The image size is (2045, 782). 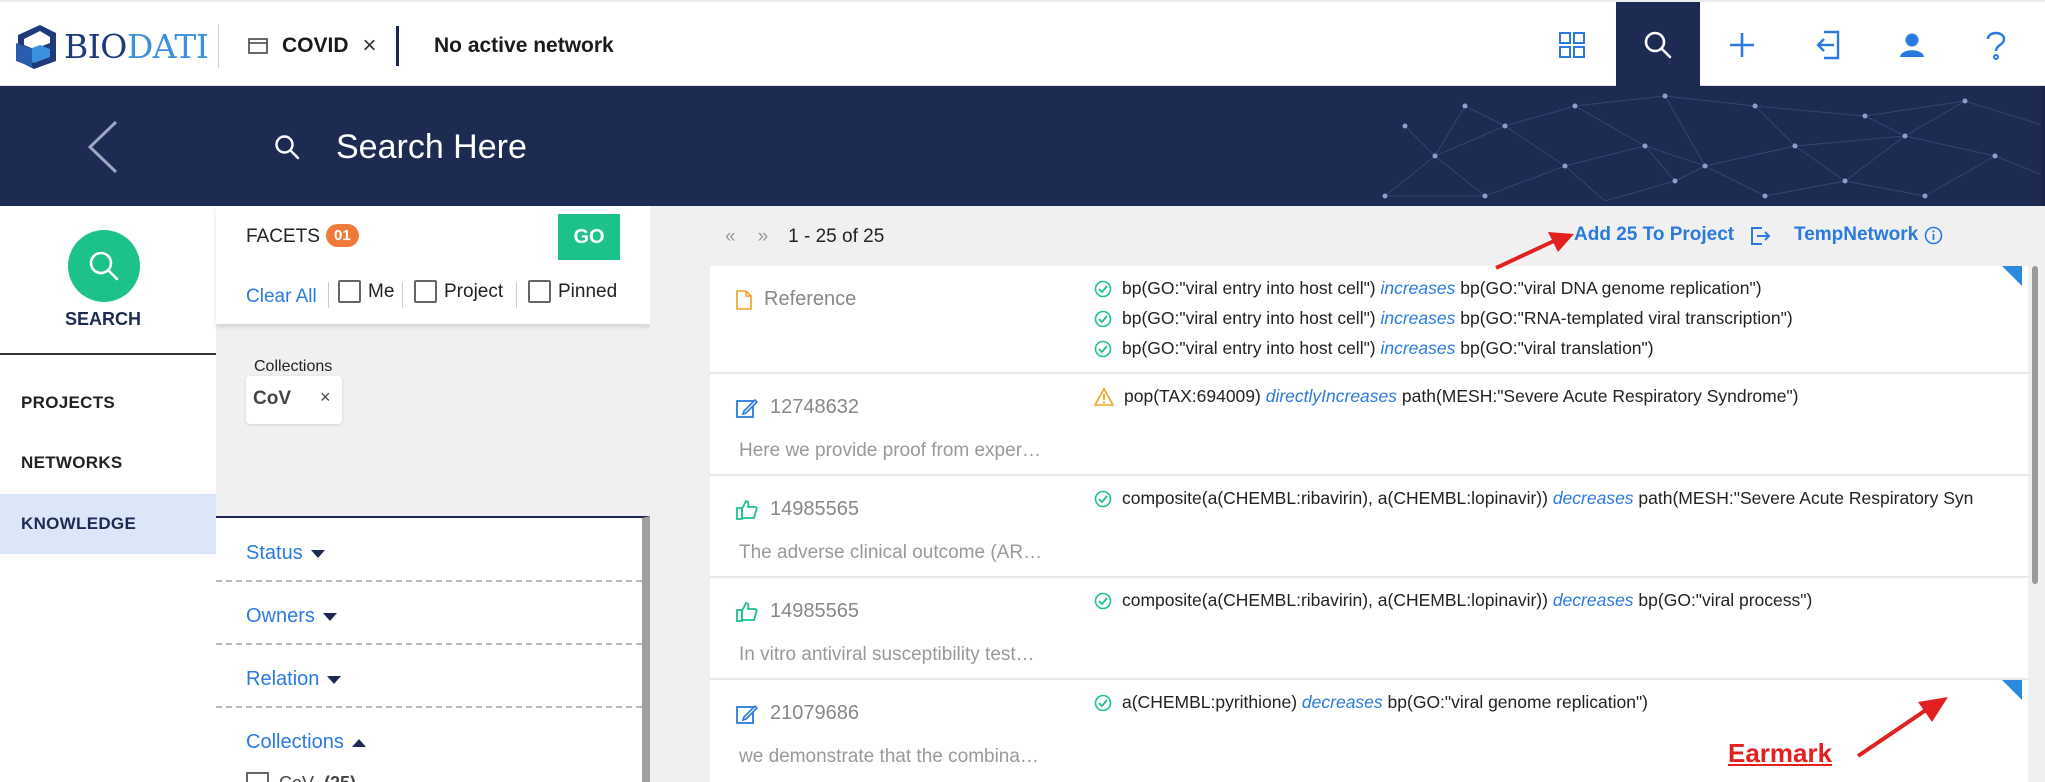 I want to click on facets-count-badge: 01, so click(x=342, y=235).